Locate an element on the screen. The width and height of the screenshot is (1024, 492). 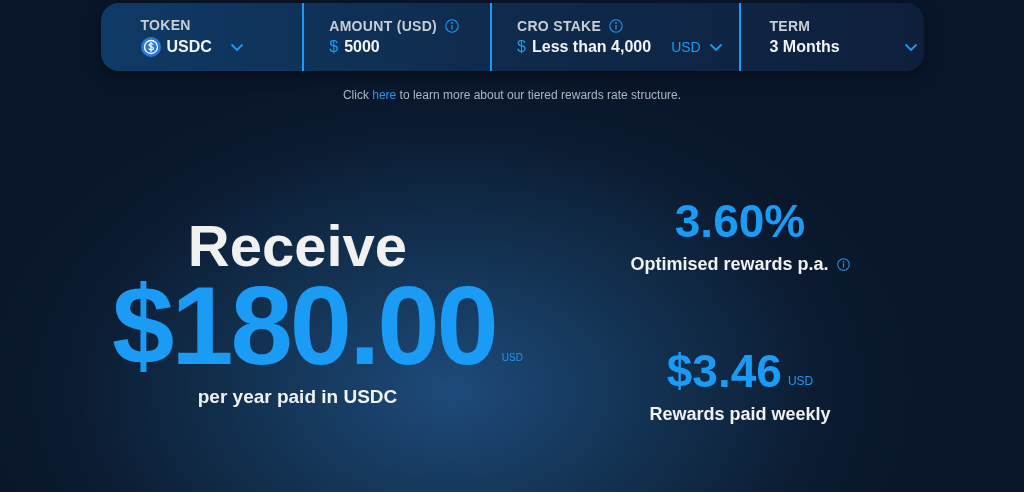
field-label: CRO STAKE is located at coordinates (559, 26).